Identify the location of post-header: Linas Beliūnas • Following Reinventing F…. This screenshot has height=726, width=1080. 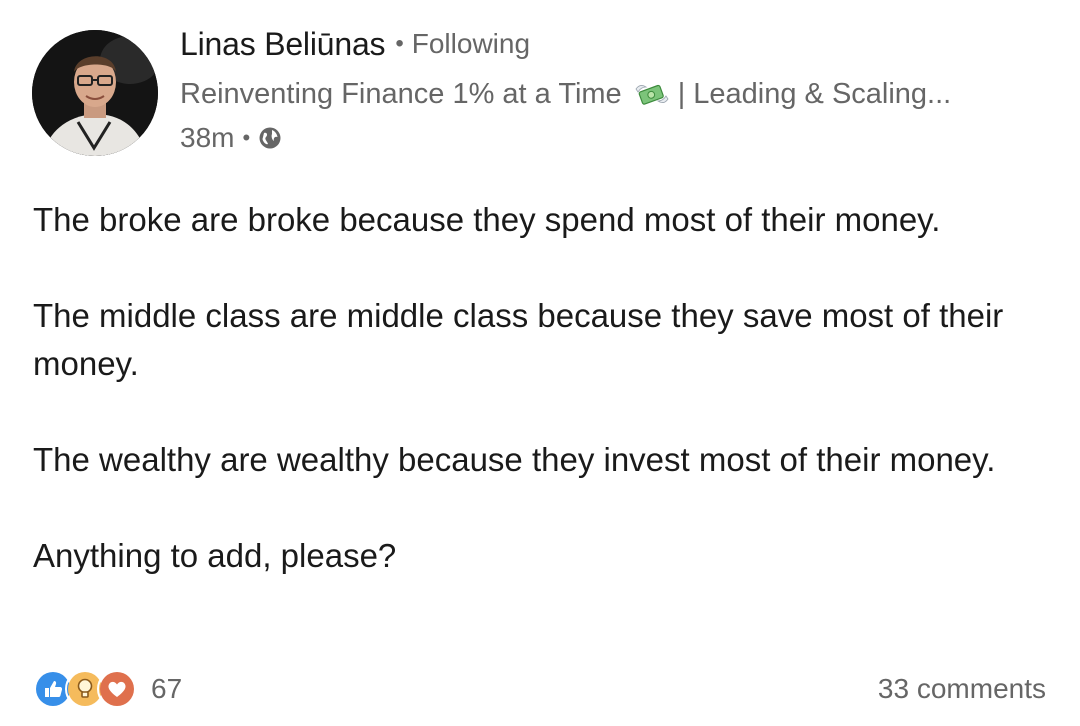
(565, 89).